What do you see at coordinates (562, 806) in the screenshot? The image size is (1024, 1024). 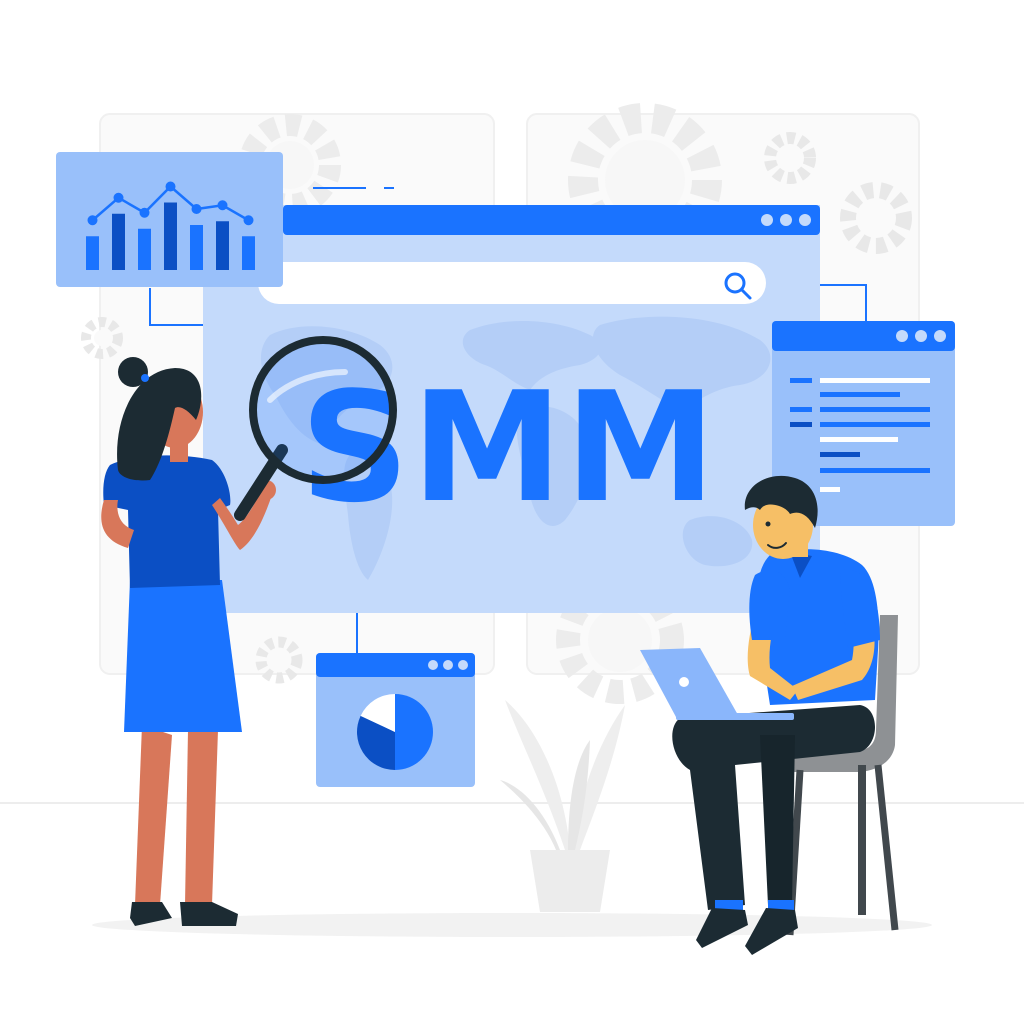 I see `plant-icon` at bounding box center [562, 806].